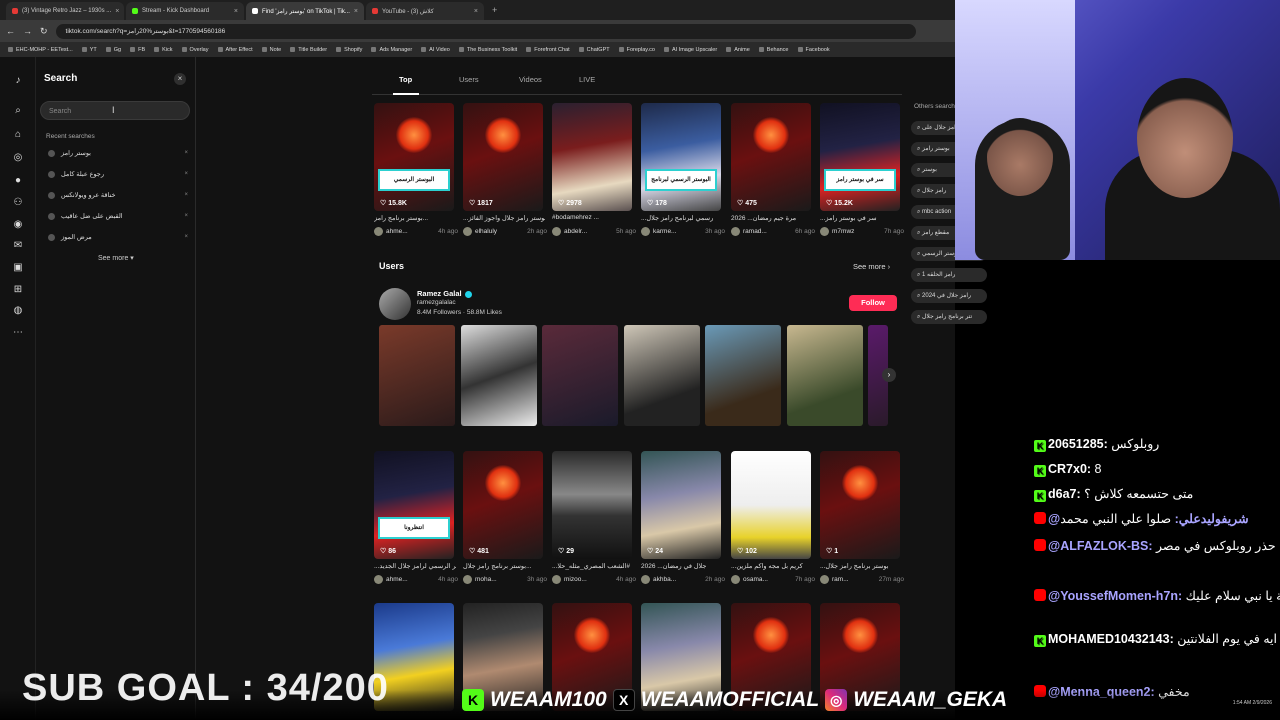 This screenshot has width=1280, height=720. I want to click on recent-search-item: بوستر رامز ×, so click(118, 153).